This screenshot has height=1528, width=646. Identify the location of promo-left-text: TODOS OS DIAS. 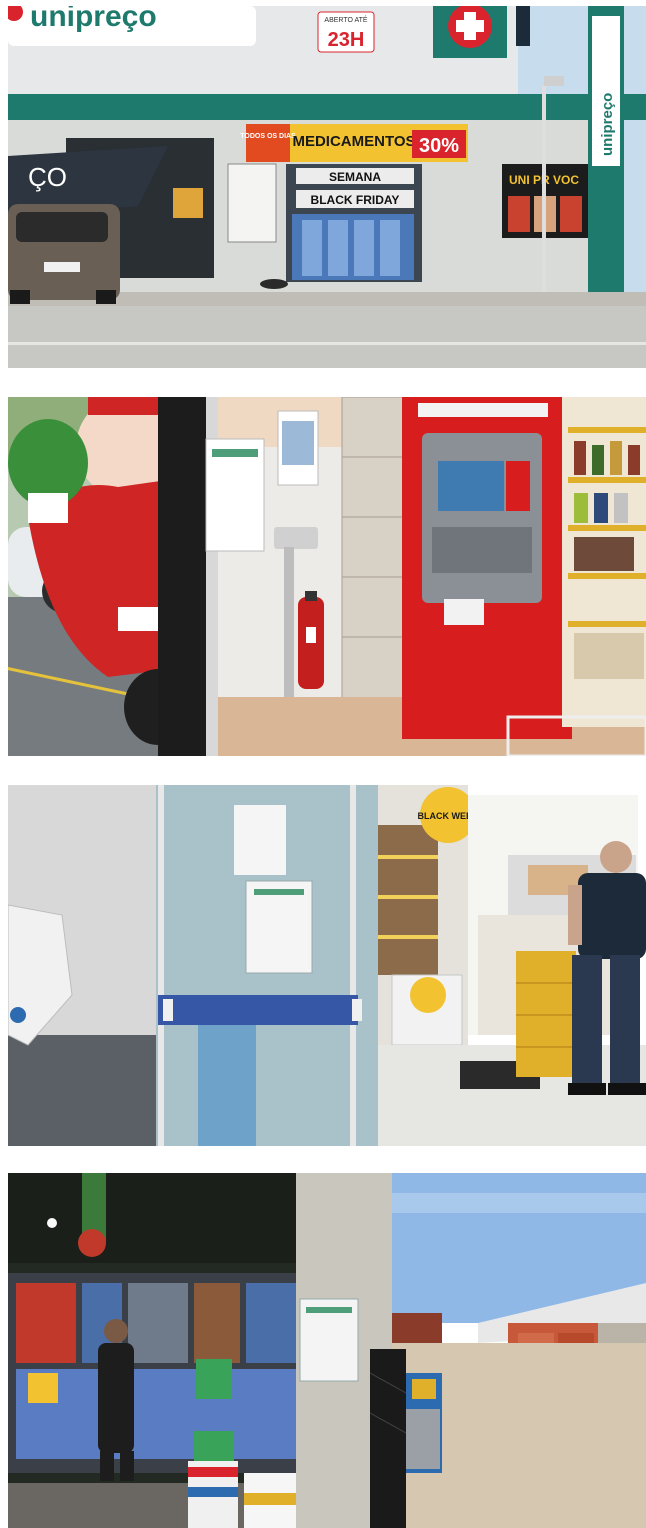
(268, 136).